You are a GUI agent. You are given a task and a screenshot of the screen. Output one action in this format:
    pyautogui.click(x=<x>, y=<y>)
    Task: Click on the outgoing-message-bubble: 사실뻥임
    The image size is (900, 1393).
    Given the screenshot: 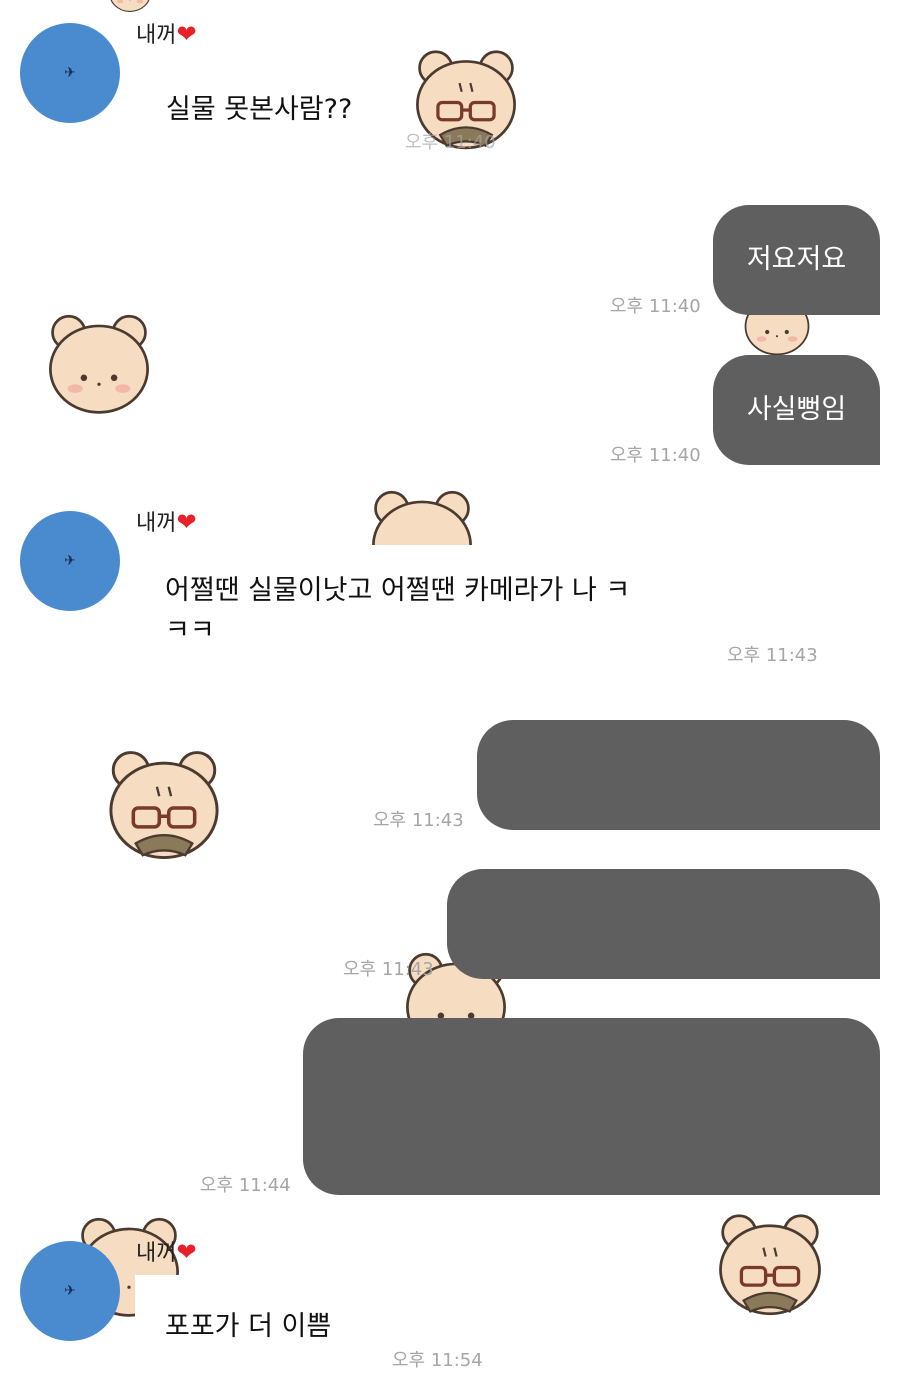 What is the action you would take?
    pyautogui.click(x=796, y=410)
    